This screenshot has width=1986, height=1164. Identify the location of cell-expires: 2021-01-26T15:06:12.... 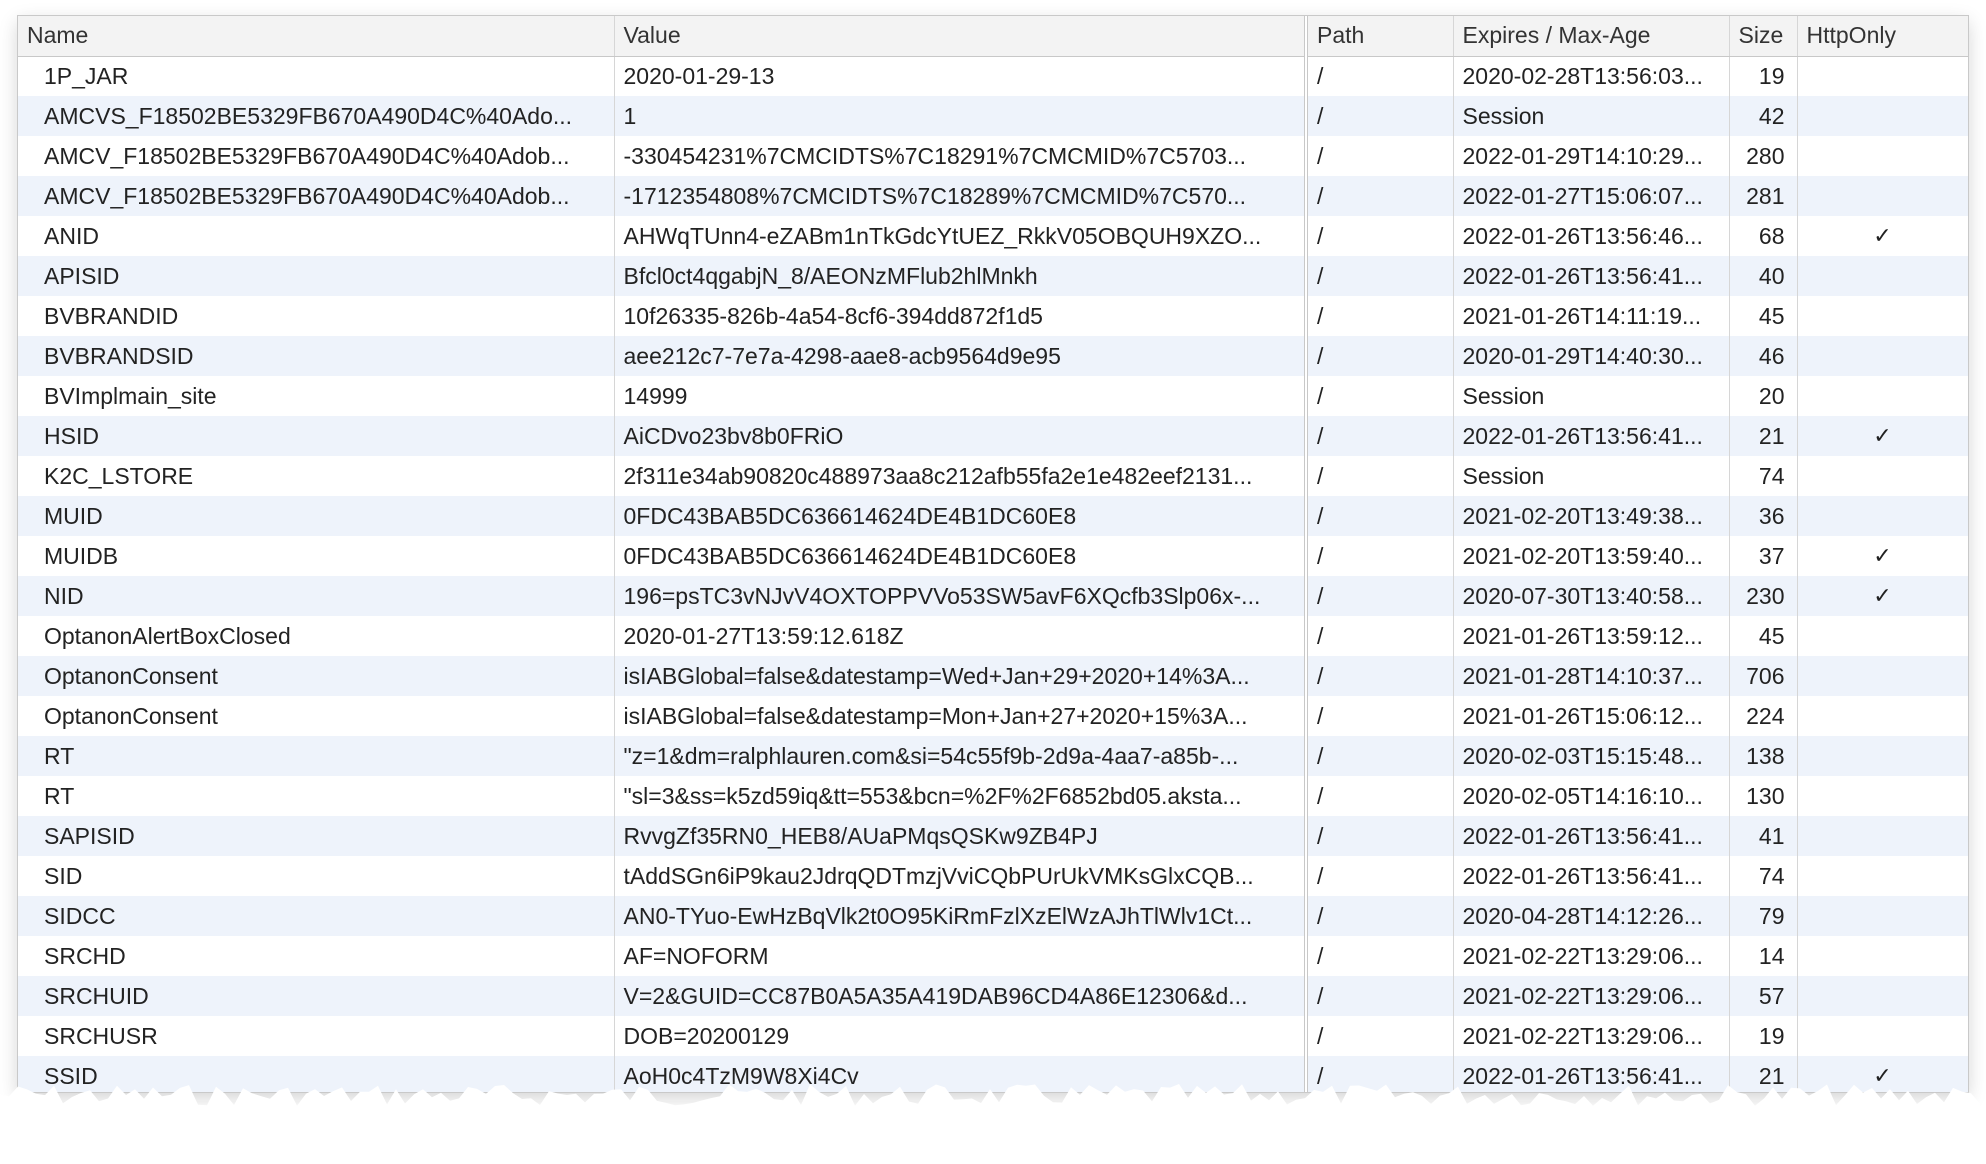
(1591, 716).